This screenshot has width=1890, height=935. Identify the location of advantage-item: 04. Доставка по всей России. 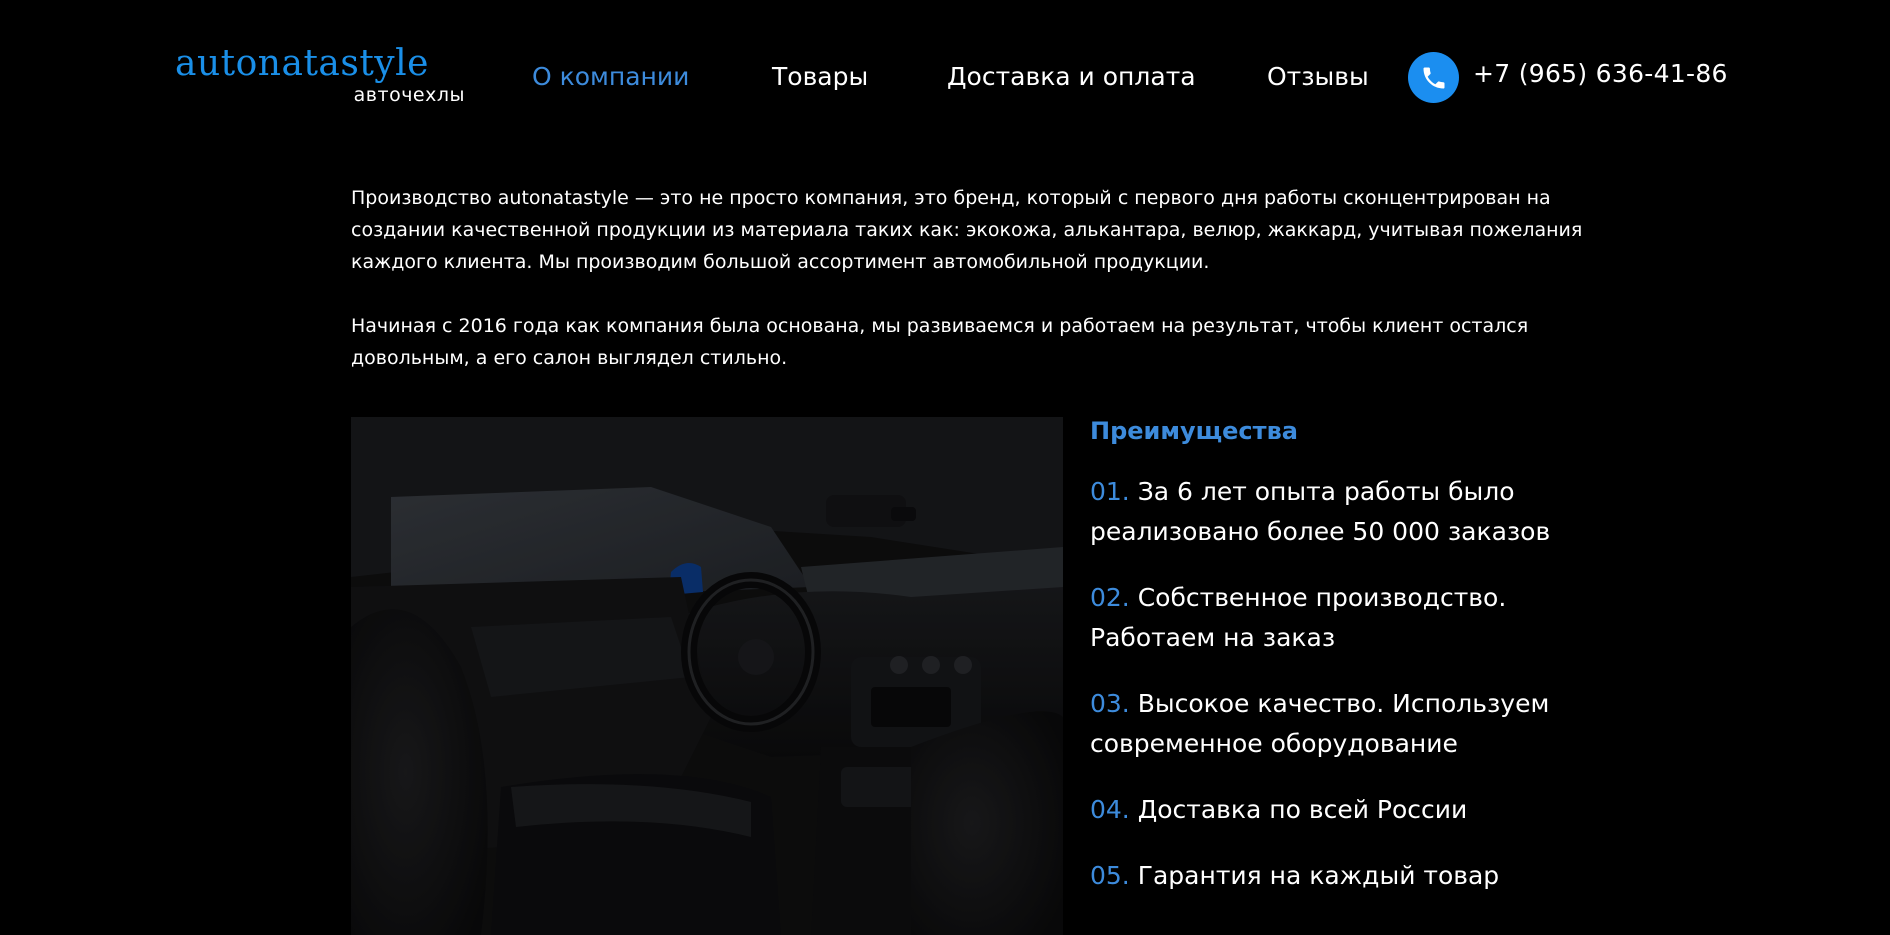
(1350, 810).